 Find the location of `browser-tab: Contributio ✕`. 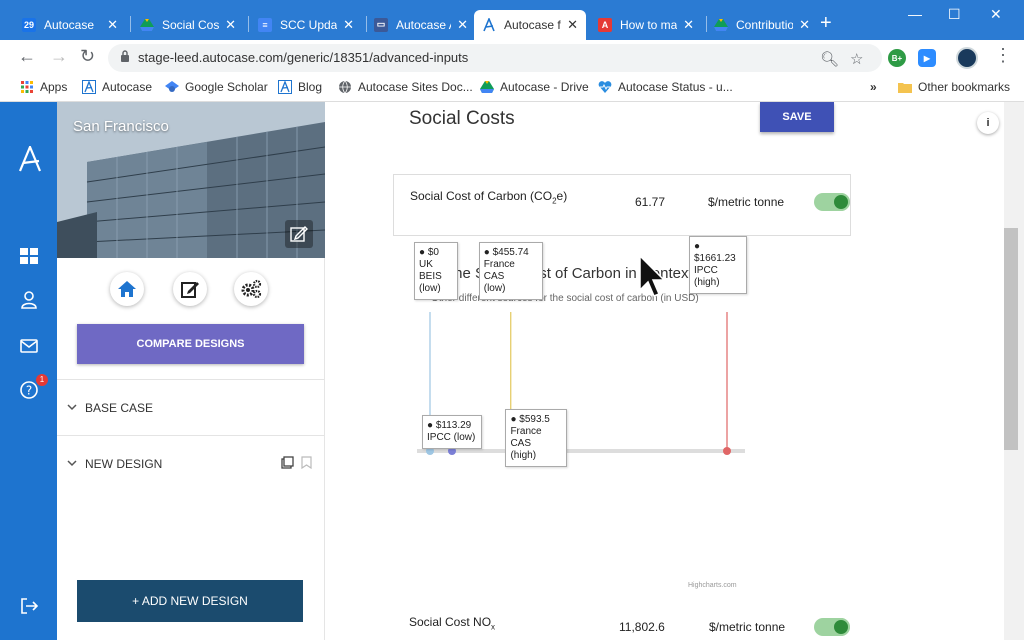

browser-tab: Contributio ✕ is located at coordinates (762, 24).